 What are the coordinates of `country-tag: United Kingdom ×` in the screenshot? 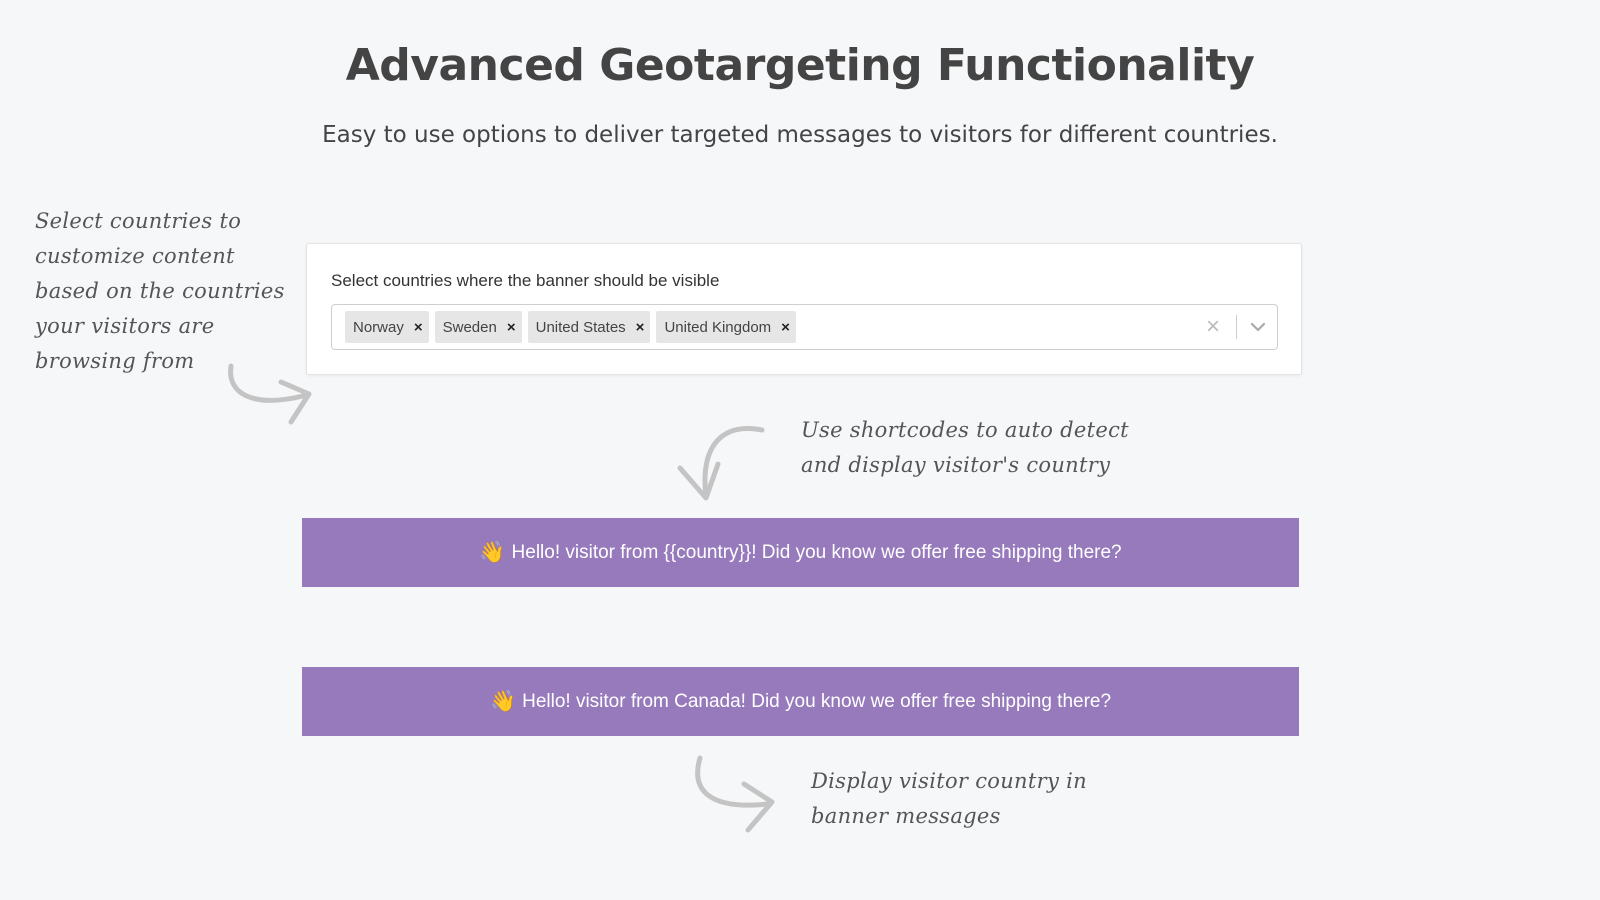 It's located at (726, 327).